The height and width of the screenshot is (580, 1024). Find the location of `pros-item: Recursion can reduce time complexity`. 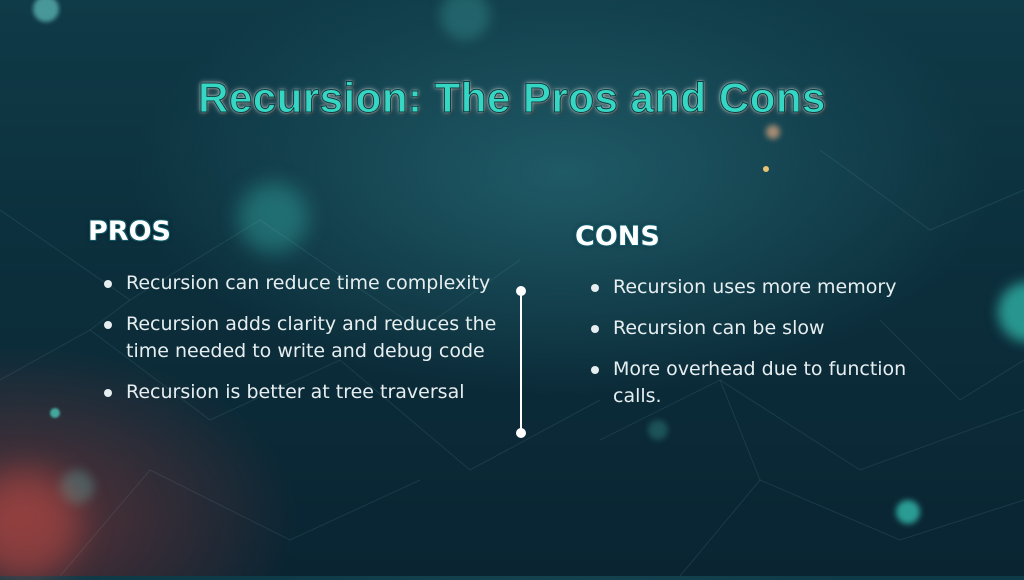

pros-item: Recursion can reduce time complexity is located at coordinates (304, 283).